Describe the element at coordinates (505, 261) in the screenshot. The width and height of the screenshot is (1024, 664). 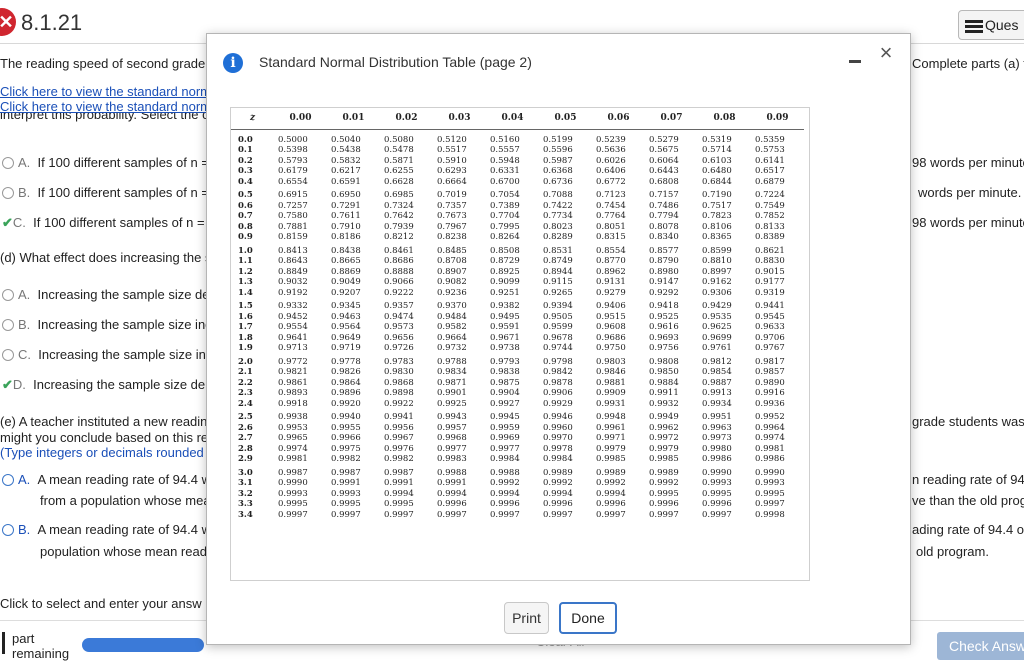
I see `probability-cell: 0.8729` at that location.